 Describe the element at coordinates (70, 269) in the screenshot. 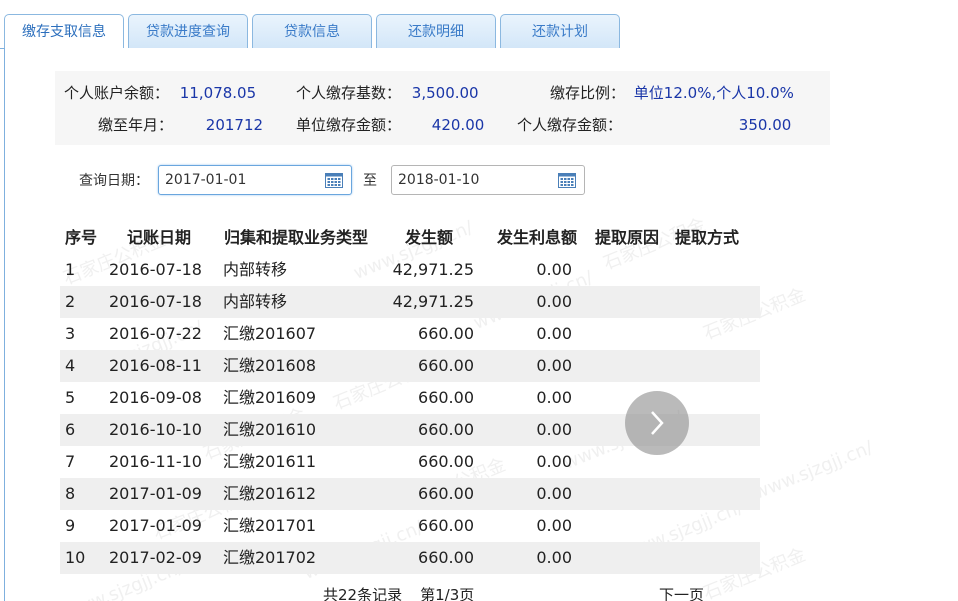

I see `row-no: 1` at that location.